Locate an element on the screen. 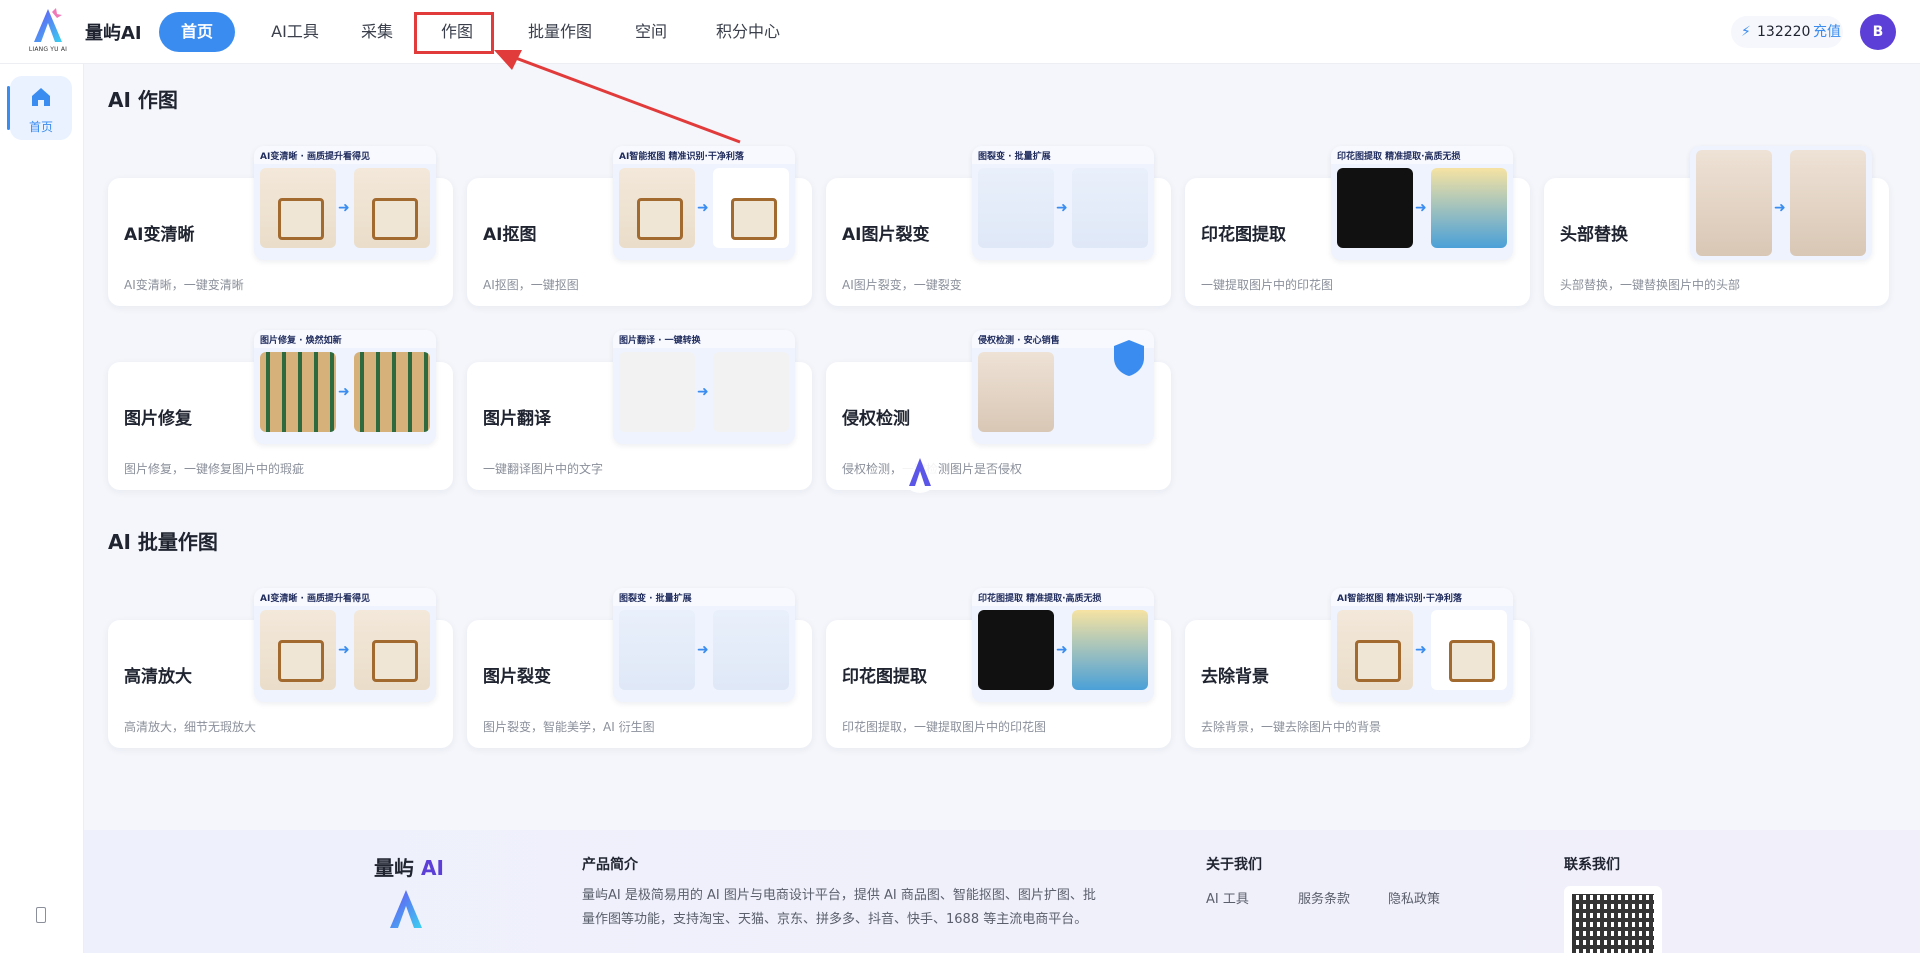 The height and width of the screenshot is (953, 1920). nav-home: 首页 is located at coordinates (197, 32).